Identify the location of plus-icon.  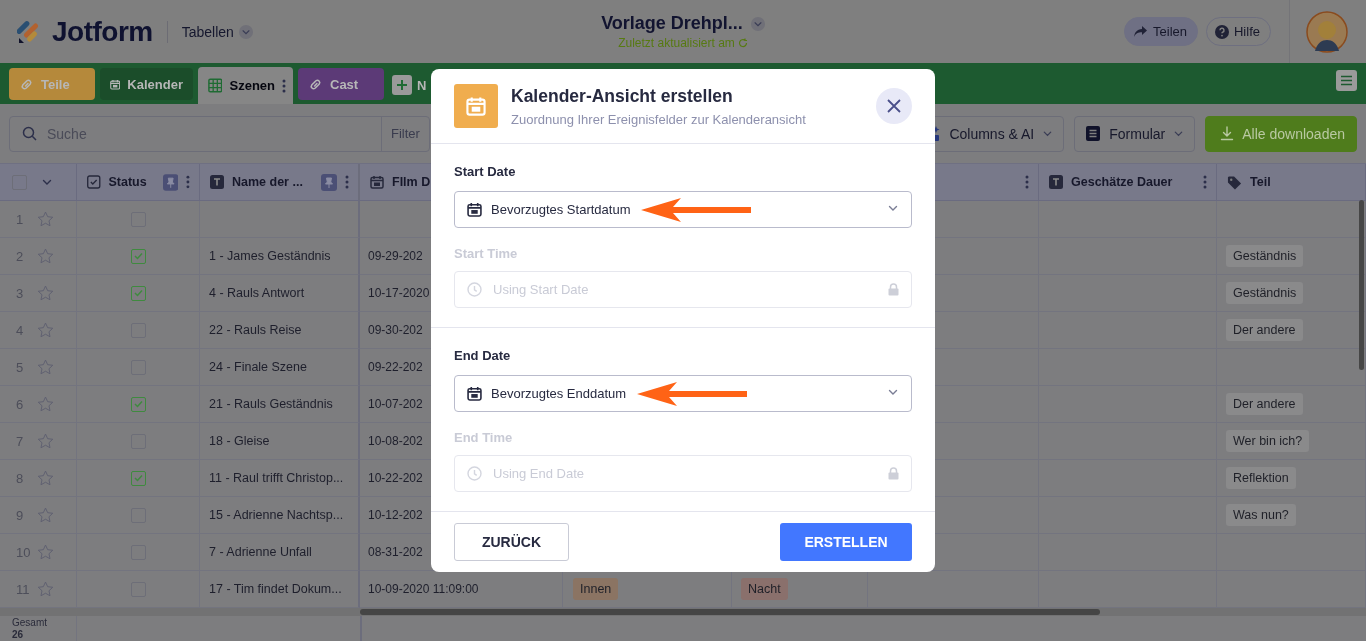
(402, 85).